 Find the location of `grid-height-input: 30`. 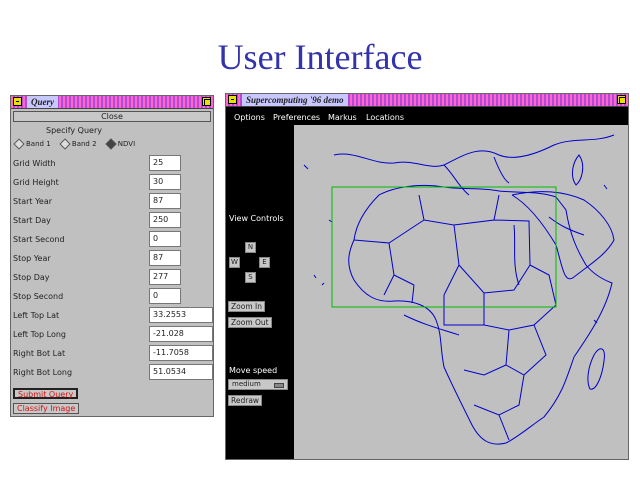

grid-height-input: 30 is located at coordinates (165, 182).